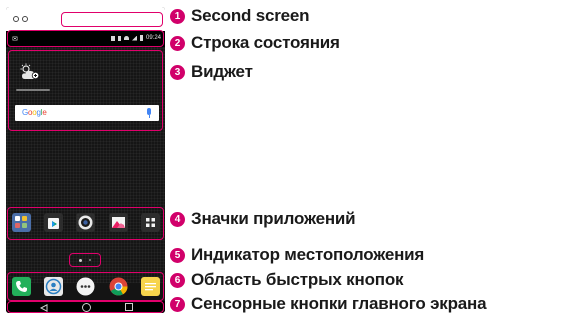  I want to click on callout-app-icons: 4 Значки приложений, so click(263, 219).